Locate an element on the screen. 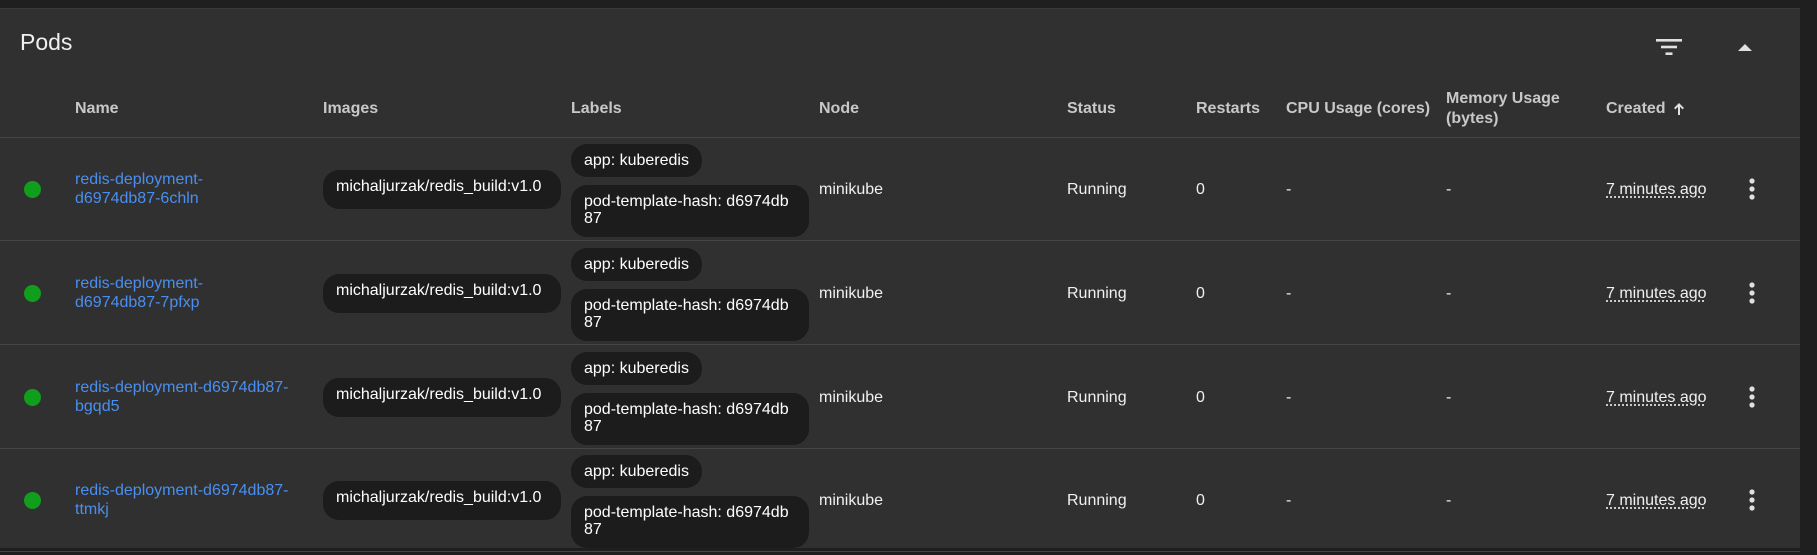 The width and height of the screenshot is (1817, 555). card-header: Pods is located at coordinates (900, 45).